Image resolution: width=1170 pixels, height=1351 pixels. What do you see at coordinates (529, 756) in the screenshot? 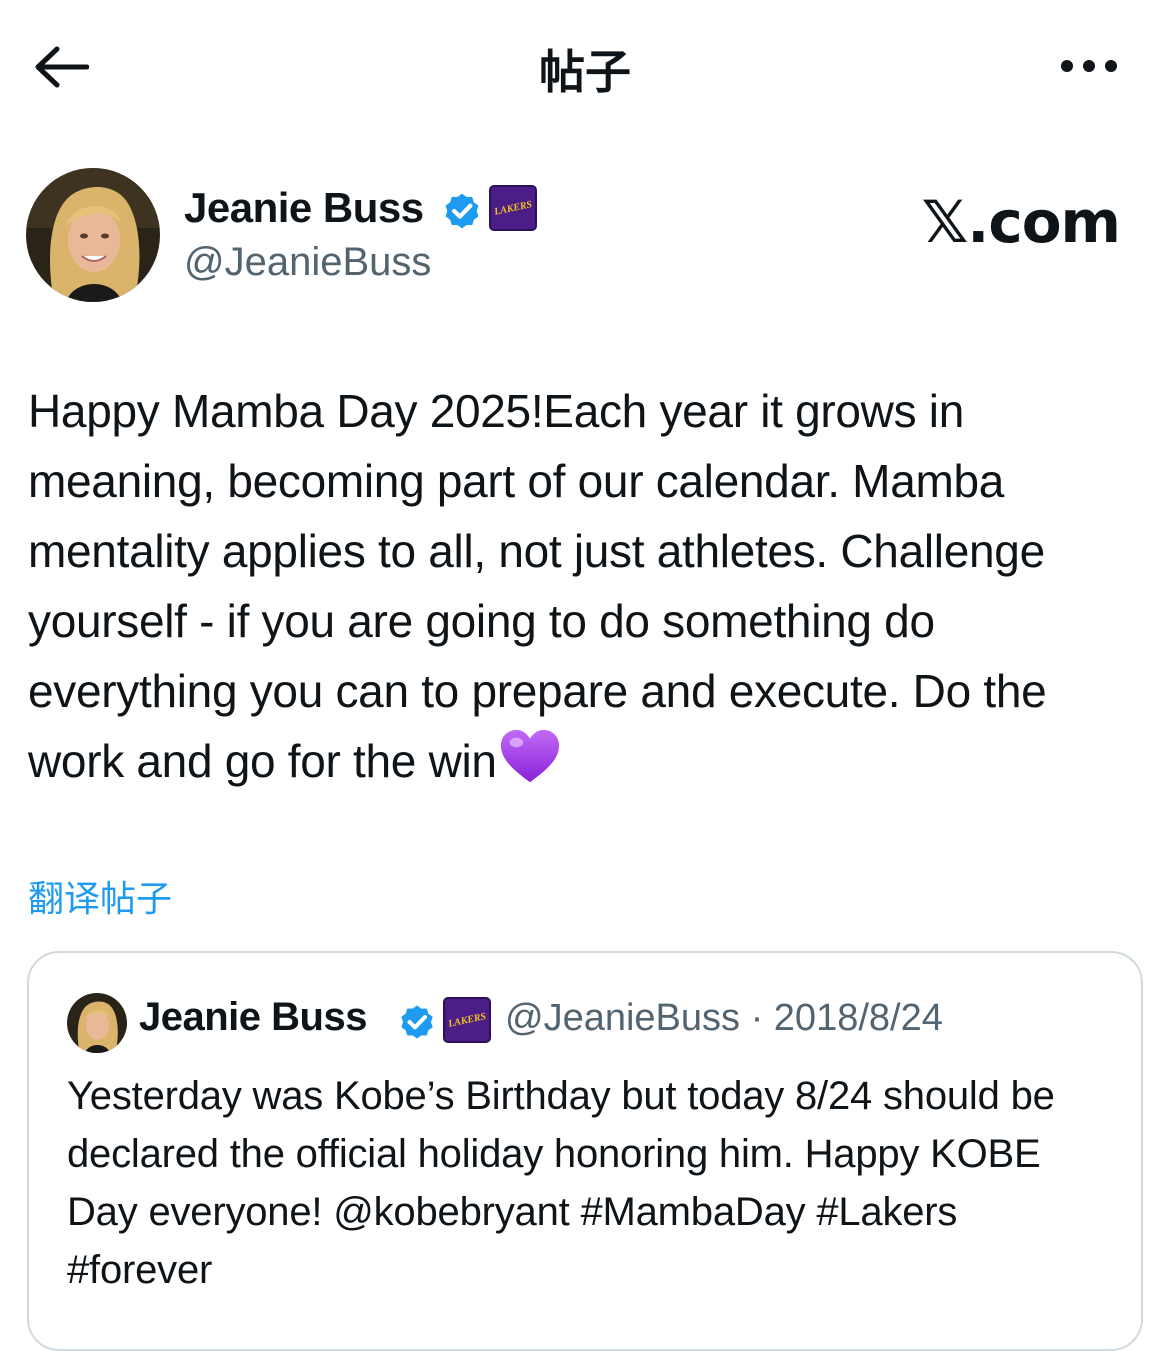
I see `purple-heart-icon` at bounding box center [529, 756].